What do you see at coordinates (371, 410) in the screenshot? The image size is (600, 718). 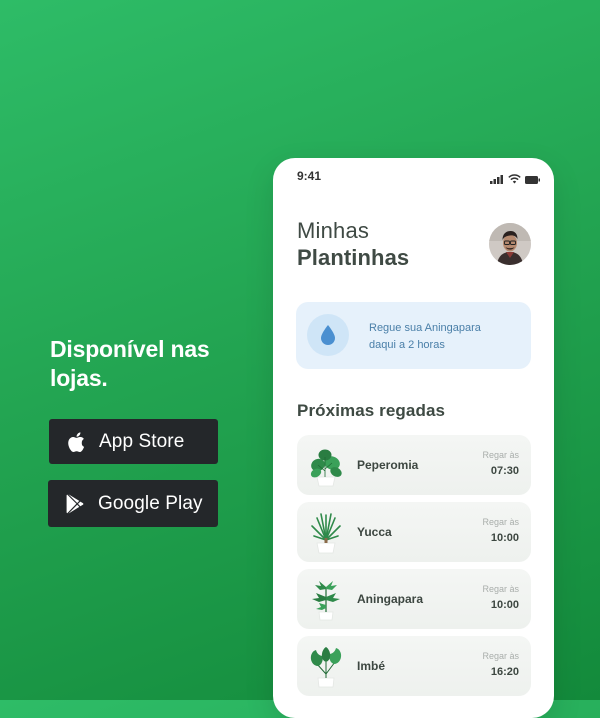 I see `section-title: Próximas regadas` at bounding box center [371, 410].